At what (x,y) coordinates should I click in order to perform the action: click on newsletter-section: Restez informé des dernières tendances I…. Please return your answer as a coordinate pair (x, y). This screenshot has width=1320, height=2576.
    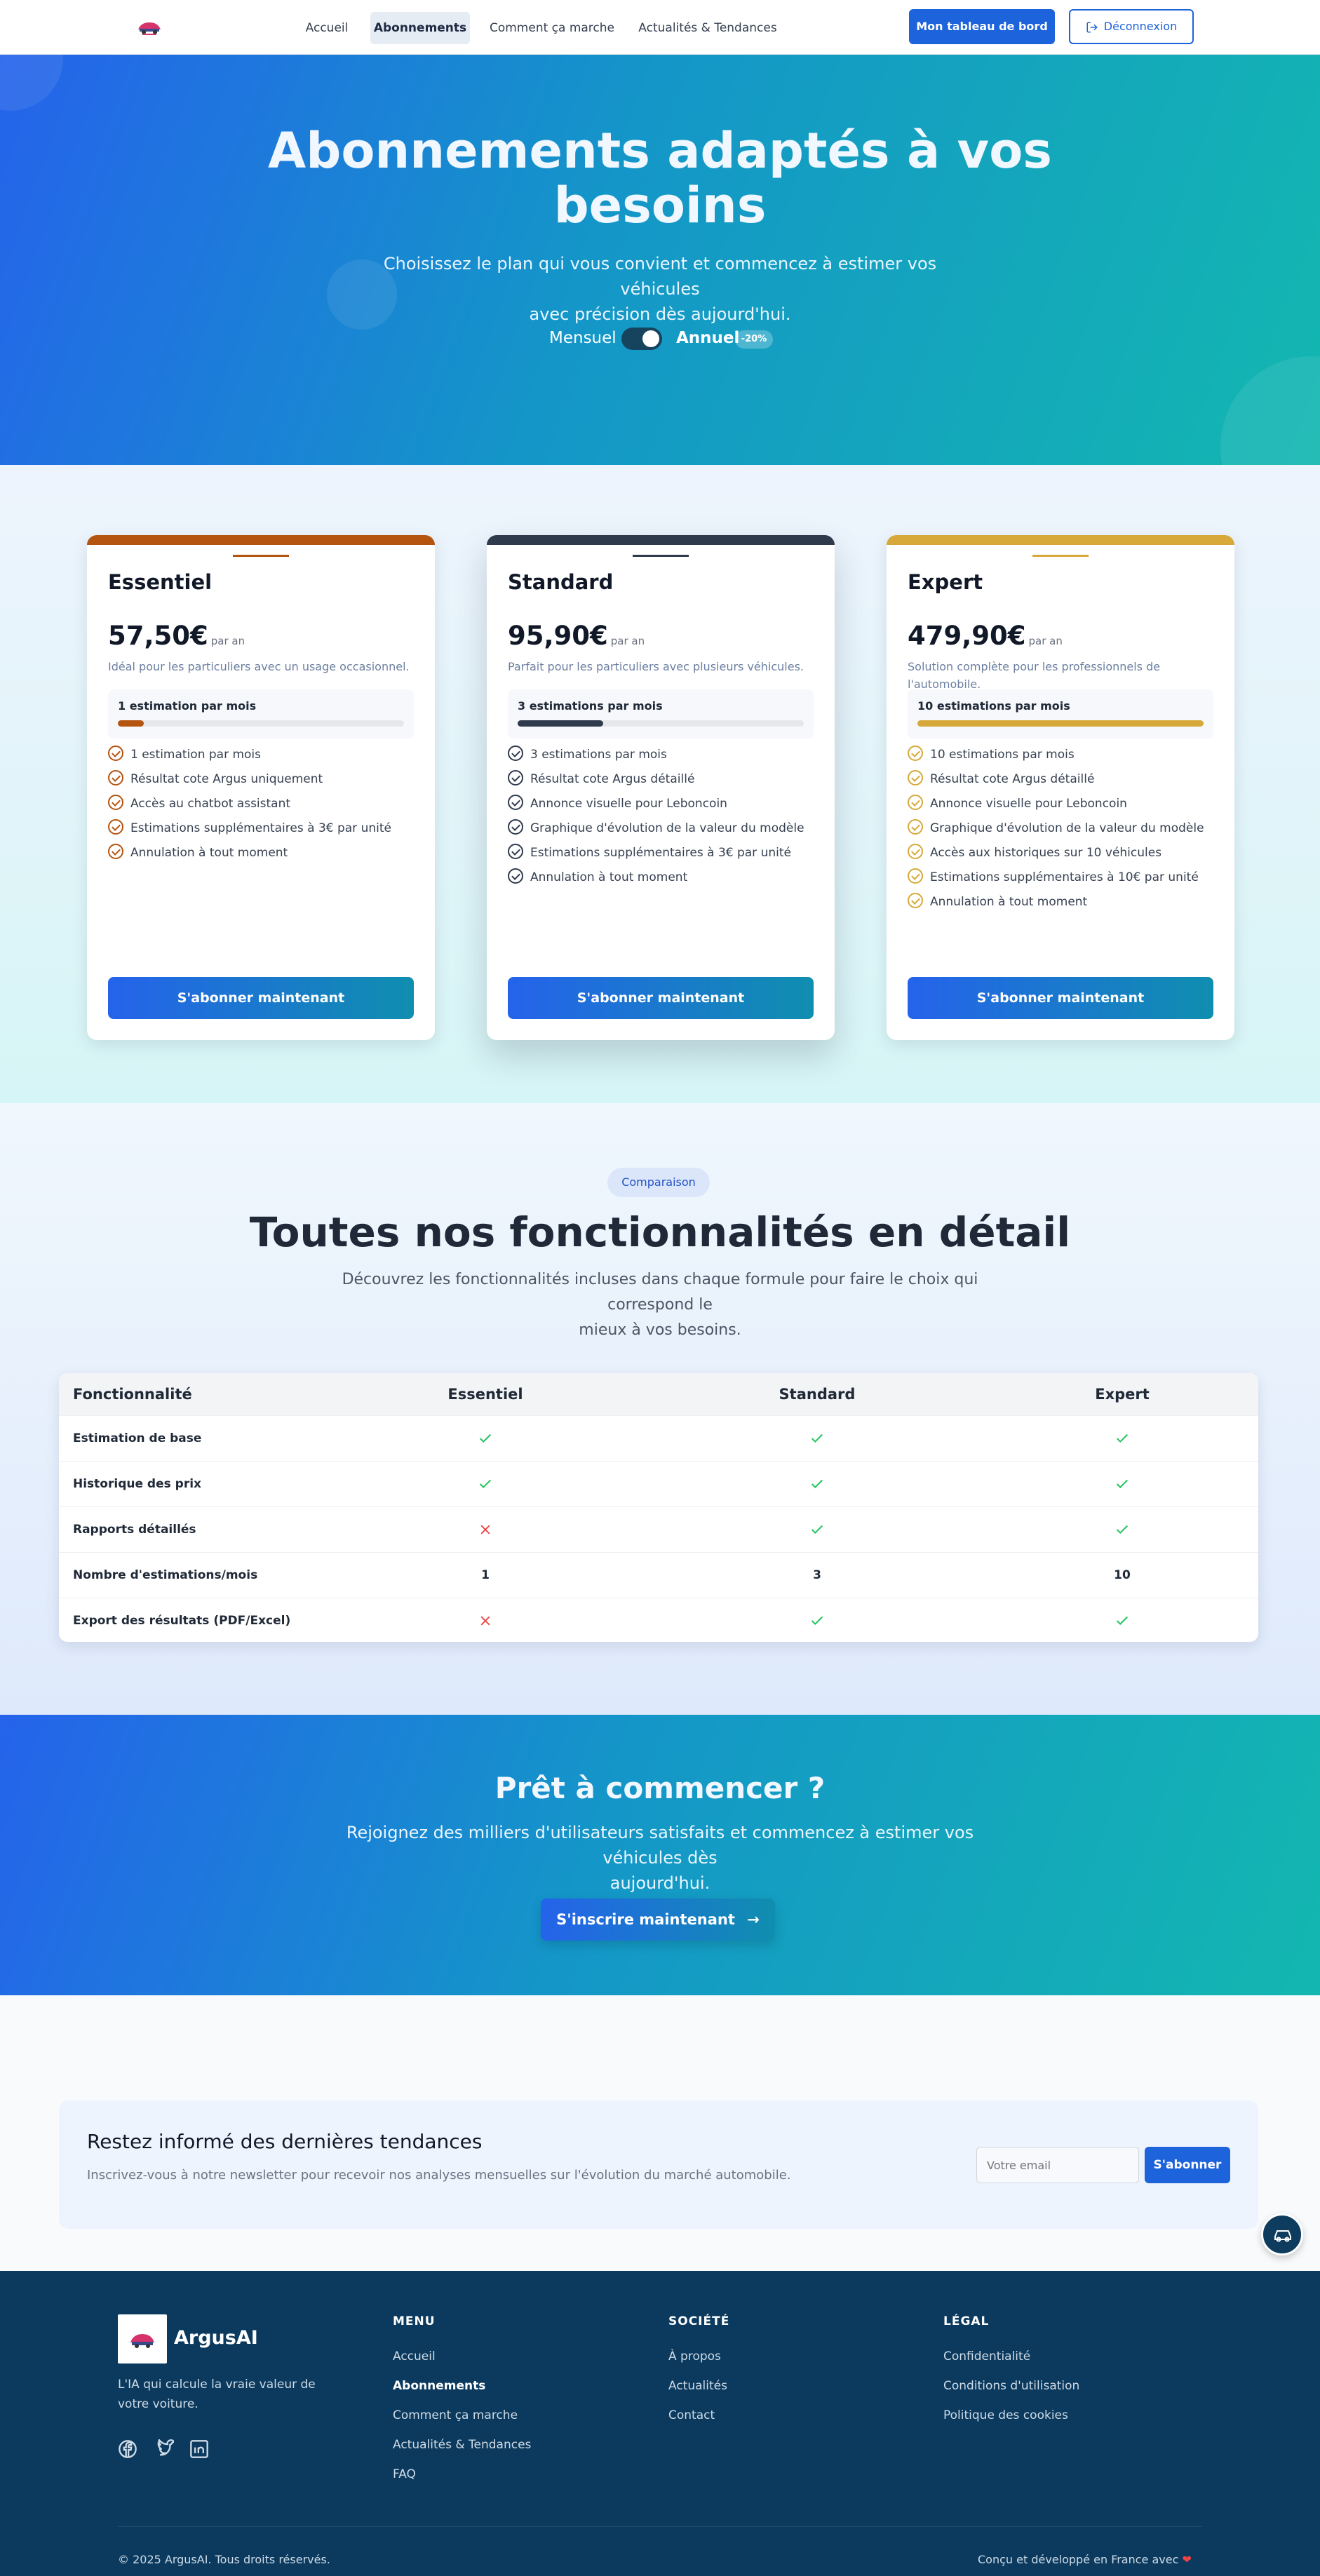
    Looking at the image, I should click on (660, 2133).